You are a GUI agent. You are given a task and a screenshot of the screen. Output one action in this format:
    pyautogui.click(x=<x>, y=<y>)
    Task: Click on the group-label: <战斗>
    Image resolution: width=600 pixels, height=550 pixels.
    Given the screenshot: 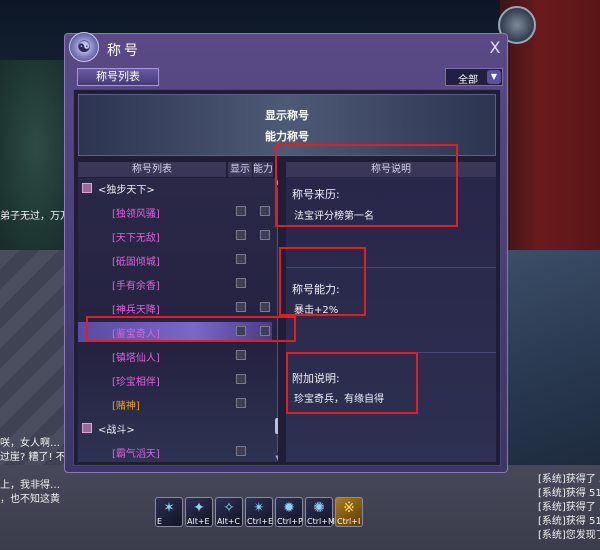 What is the action you would take?
    pyautogui.click(x=116, y=430)
    